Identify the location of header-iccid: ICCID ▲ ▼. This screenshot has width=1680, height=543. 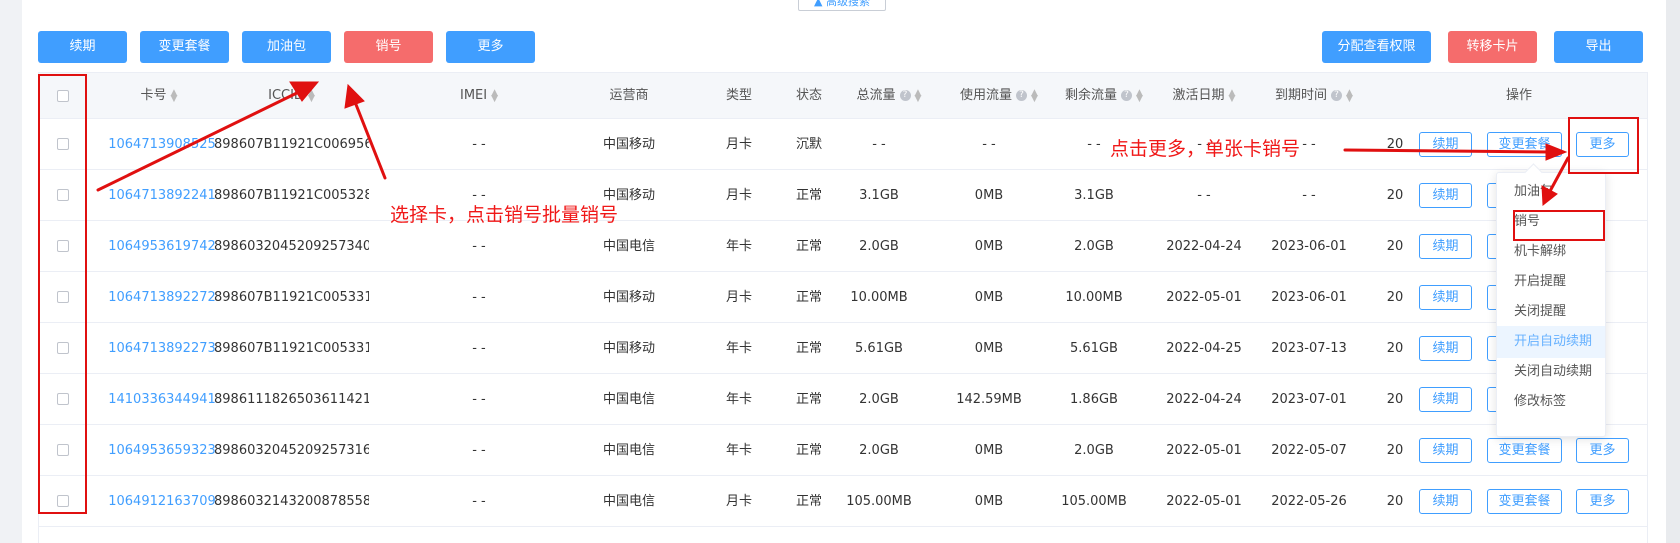
(291, 96).